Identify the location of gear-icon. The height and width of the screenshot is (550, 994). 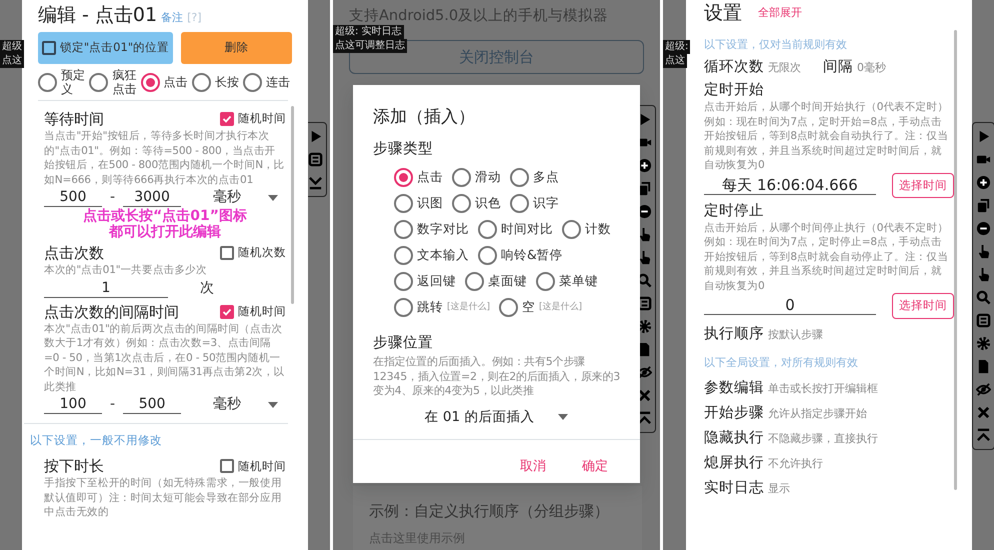
(644, 326).